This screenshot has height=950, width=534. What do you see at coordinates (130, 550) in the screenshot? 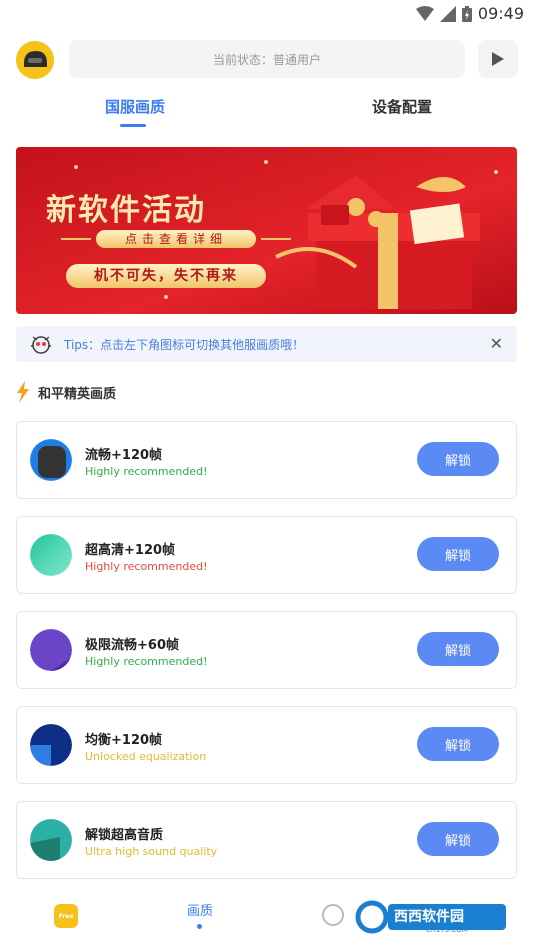
I see `card-title: 超高清+120帧` at bounding box center [130, 550].